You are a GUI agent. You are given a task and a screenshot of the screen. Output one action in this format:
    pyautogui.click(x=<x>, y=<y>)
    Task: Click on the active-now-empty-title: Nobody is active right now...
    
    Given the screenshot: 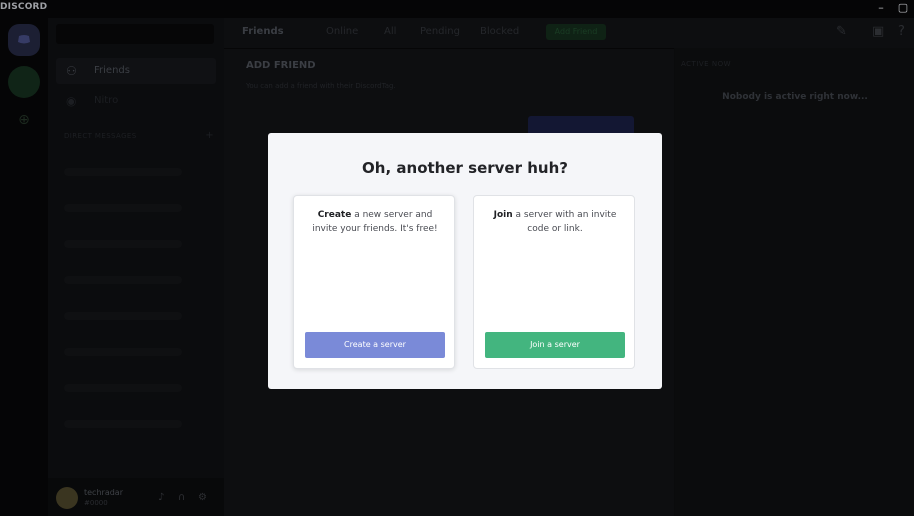 What is the action you would take?
    pyautogui.click(x=795, y=97)
    